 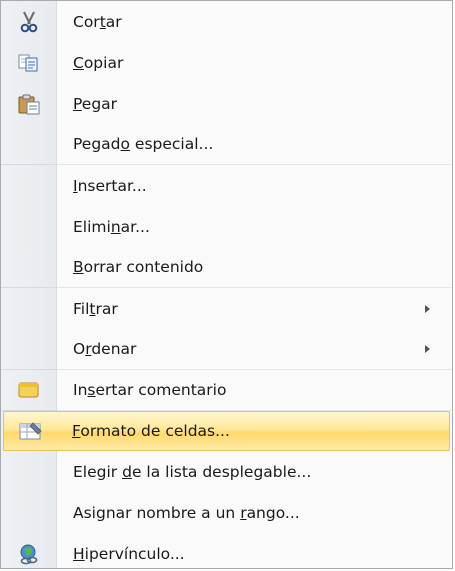 What do you see at coordinates (29, 550) in the screenshot?
I see `hyperlink-icon` at bounding box center [29, 550].